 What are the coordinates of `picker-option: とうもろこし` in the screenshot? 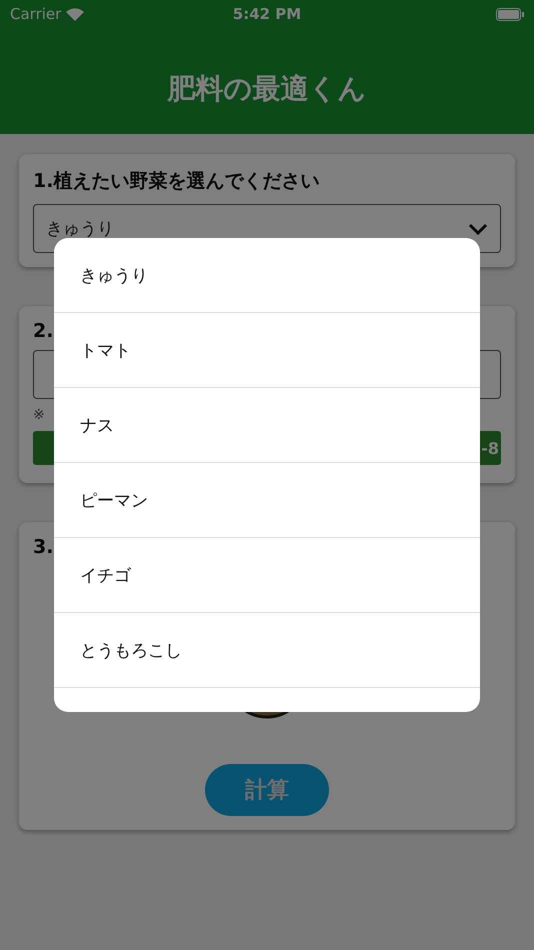 It's located at (267, 650).